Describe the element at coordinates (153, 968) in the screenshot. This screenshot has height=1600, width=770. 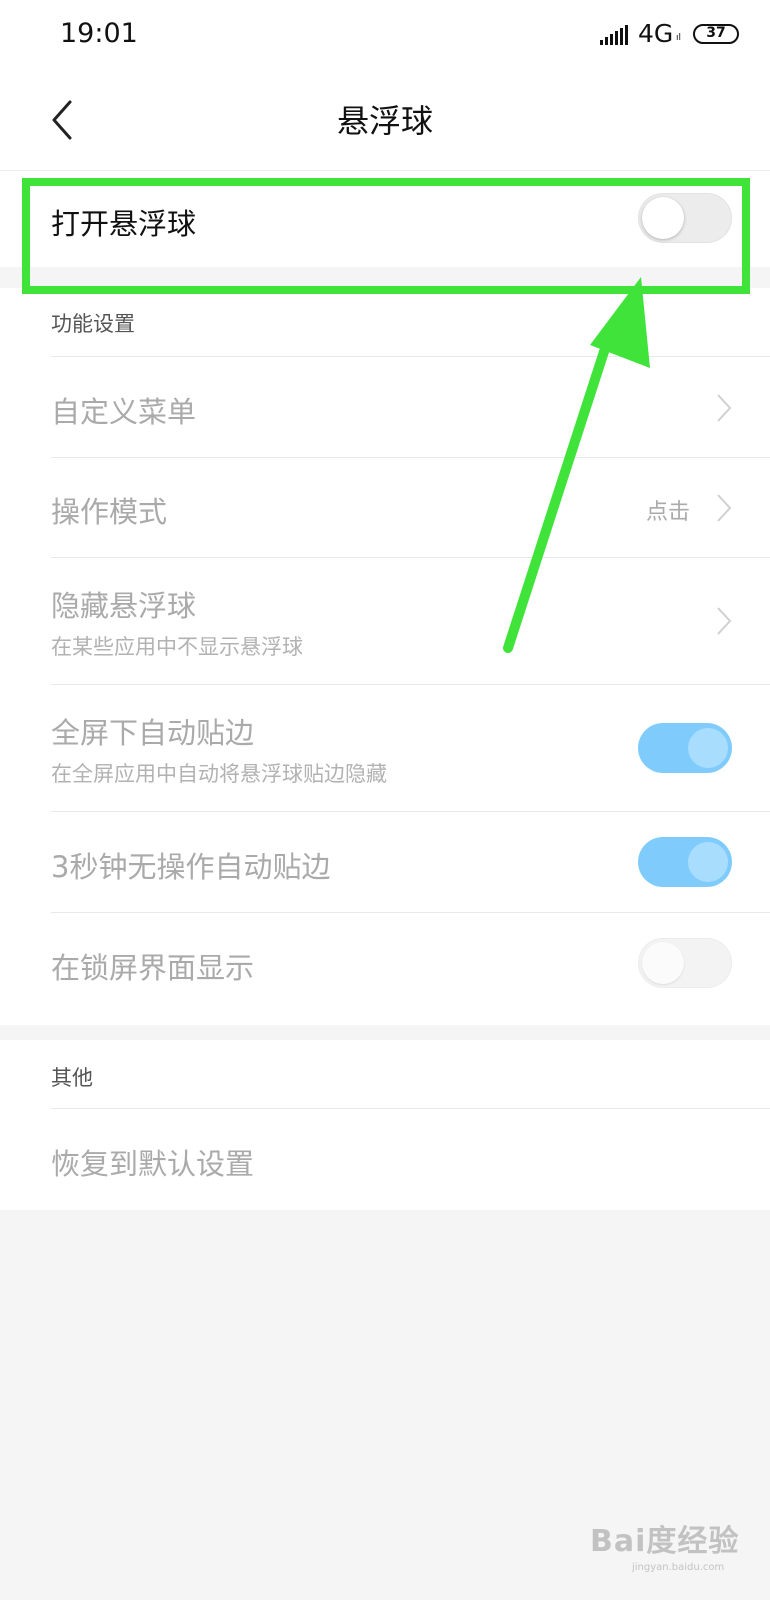
I see `settings-item-label: 在锁屏界面显示` at that location.